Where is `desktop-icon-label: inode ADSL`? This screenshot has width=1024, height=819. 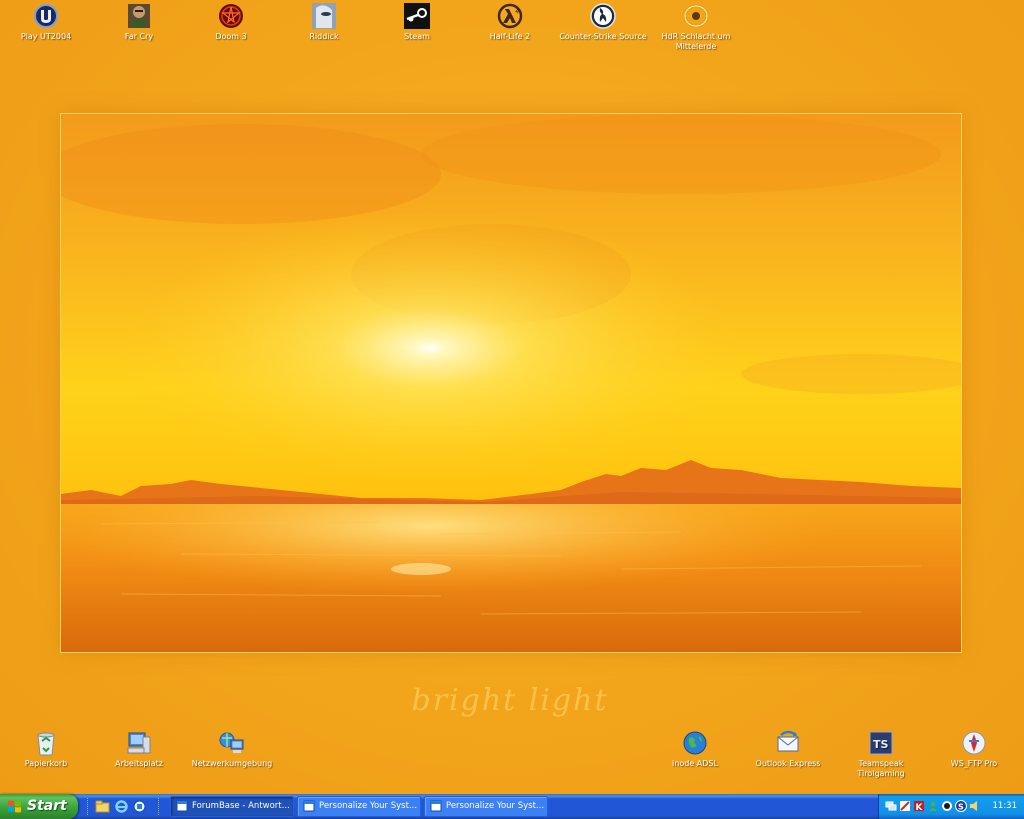
desktop-icon-label: inode ADSL is located at coordinates (695, 763).